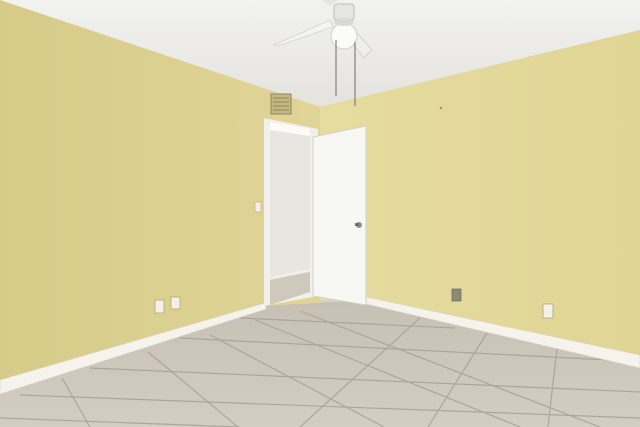 The image size is (640, 427). What do you see at coordinates (290, 205) in the screenshot?
I see `hallway-wall` at bounding box center [290, 205].